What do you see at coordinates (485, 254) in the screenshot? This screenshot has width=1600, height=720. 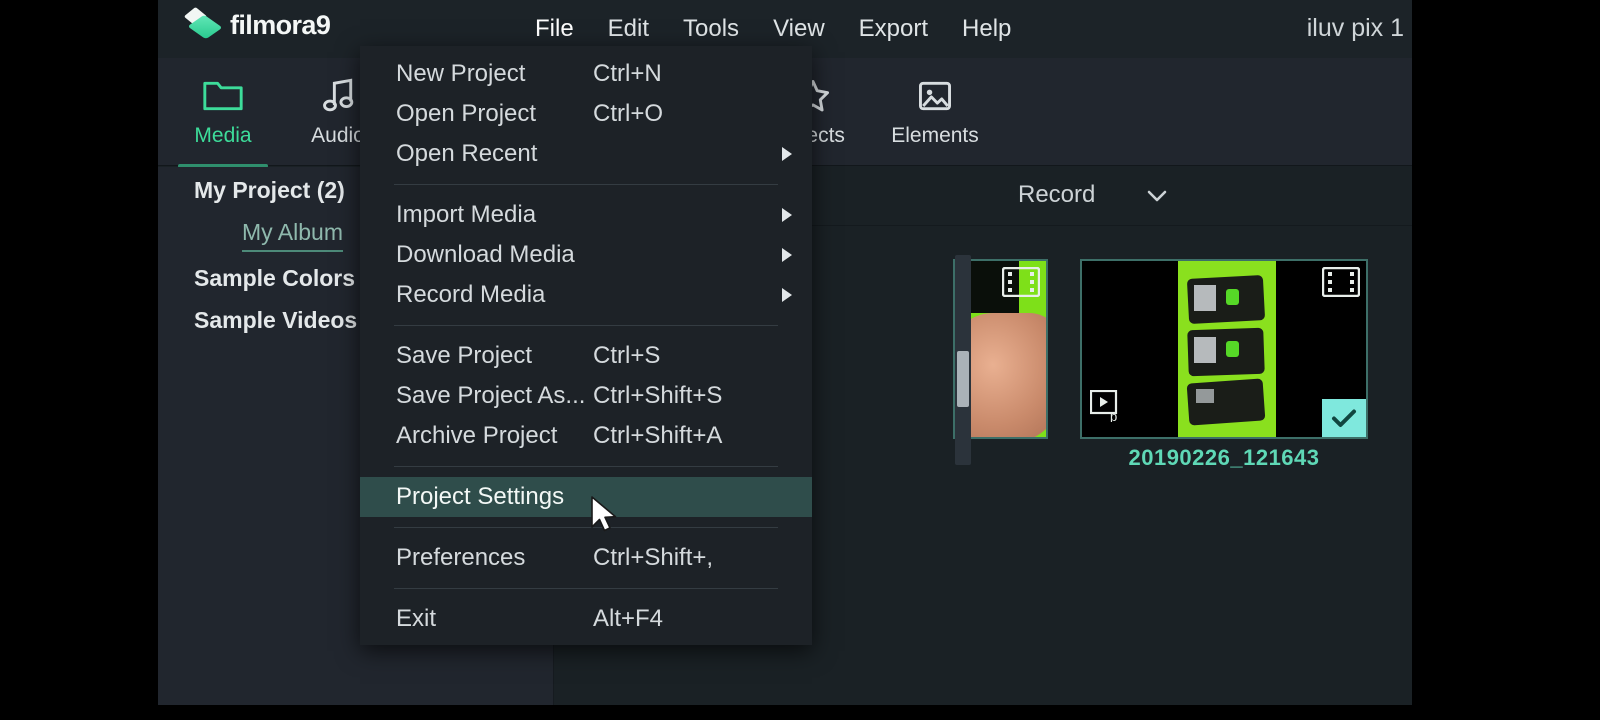 I see `menu-item-label: Download Media` at bounding box center [485, 254].